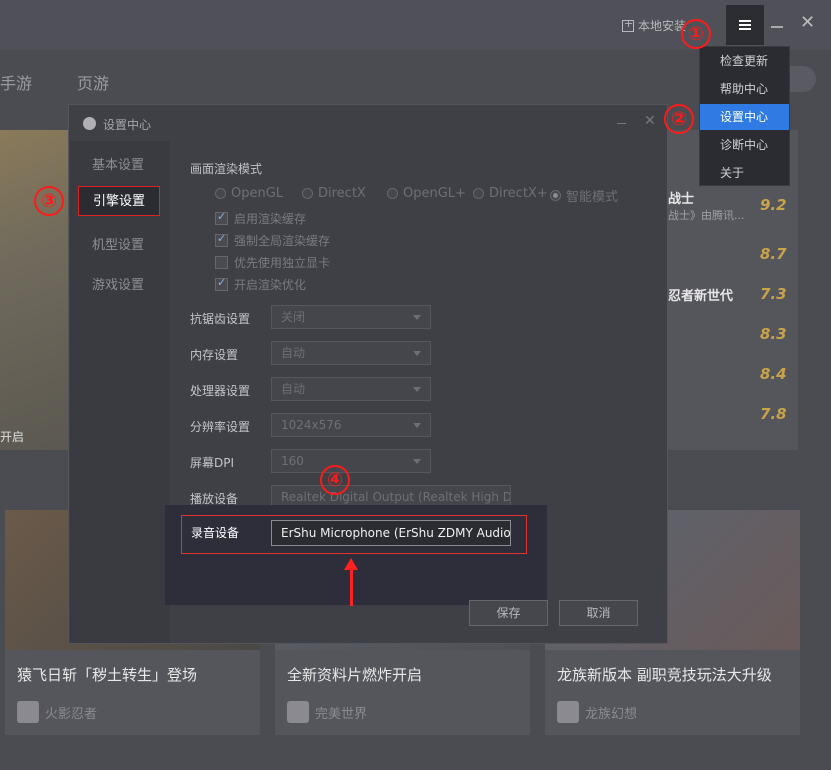 This screenshot has height=770, width=831. What do you see at coordinates (118, 283) in the screenshot?
I see `sidebar-item-game: 游戏设置` at bounding box center [118, 283].